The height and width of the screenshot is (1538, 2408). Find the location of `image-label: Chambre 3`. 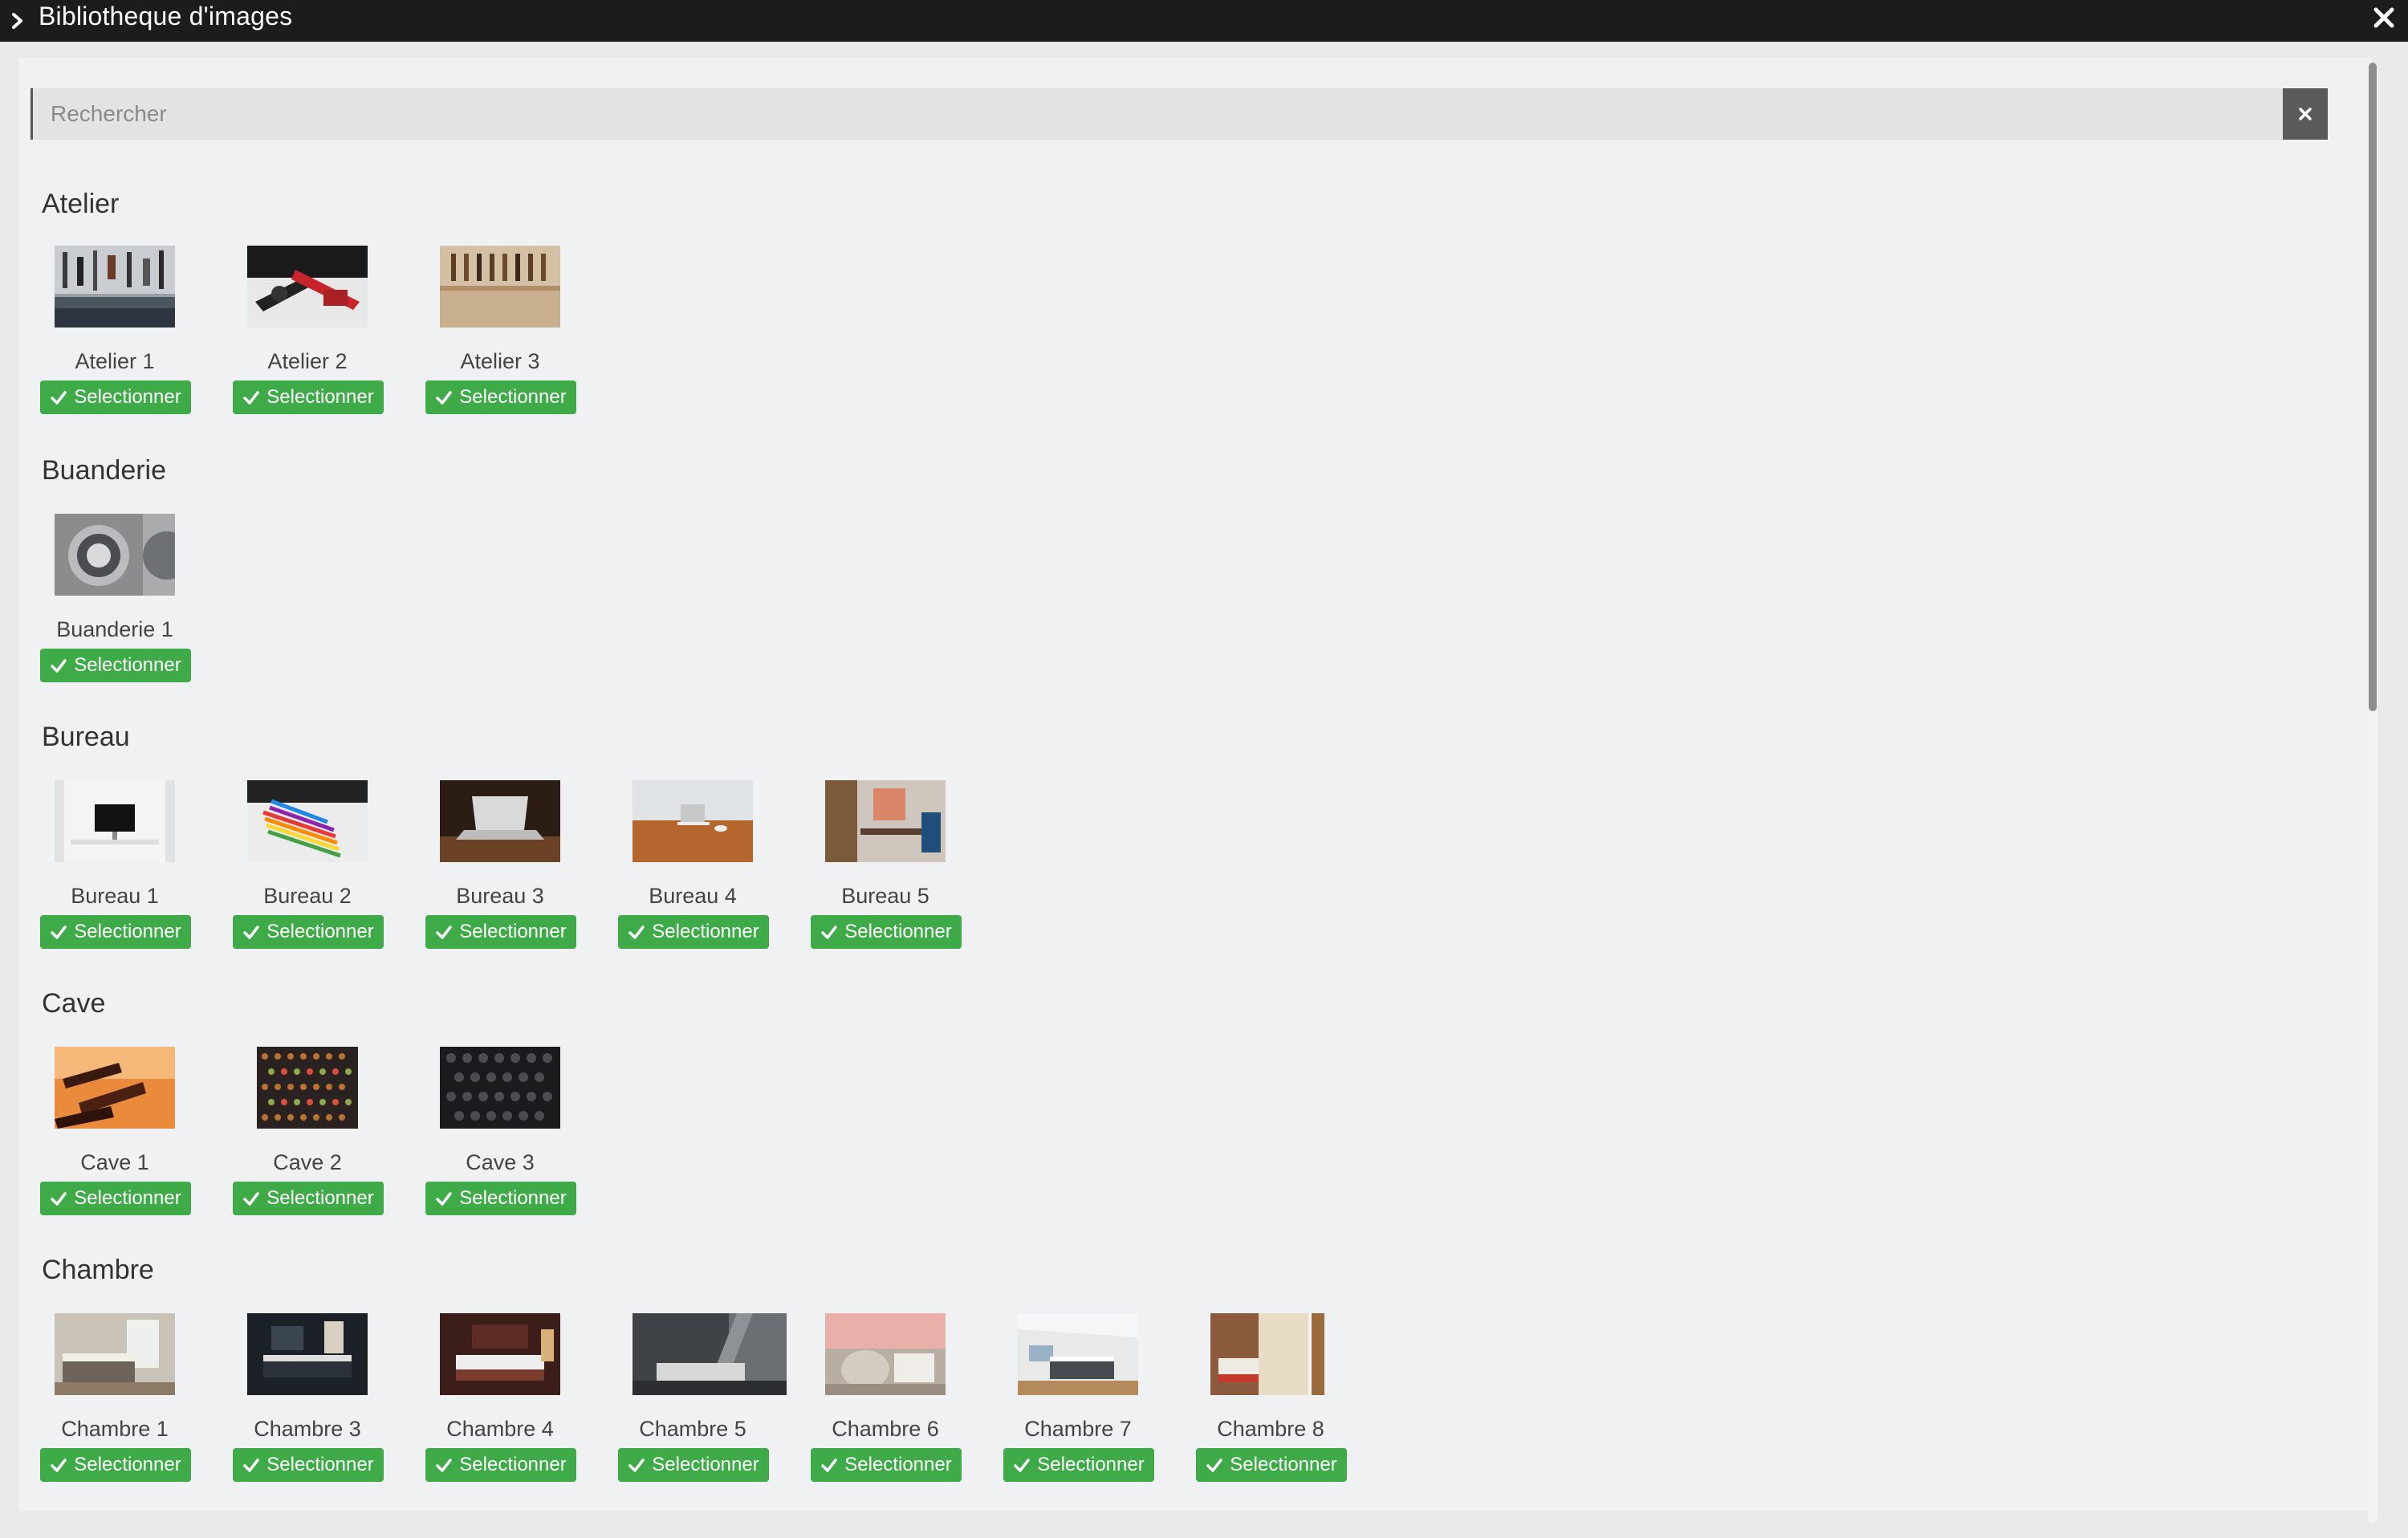

image-label: Chambre 3 is located at coordinates (307, 1429).